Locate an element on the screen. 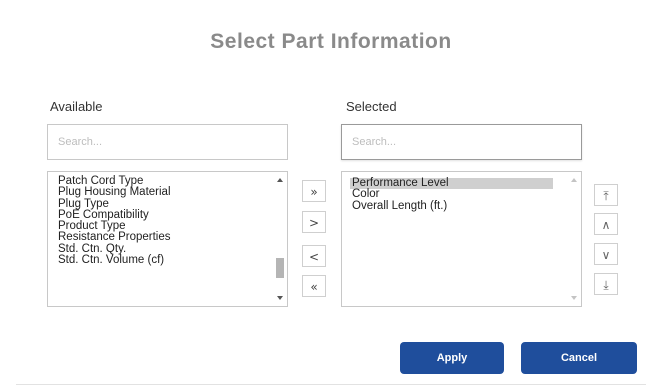 Image resolution: width=662 pixels, height=387 pixels. list-item: Color is located at coordinates (465, 194).